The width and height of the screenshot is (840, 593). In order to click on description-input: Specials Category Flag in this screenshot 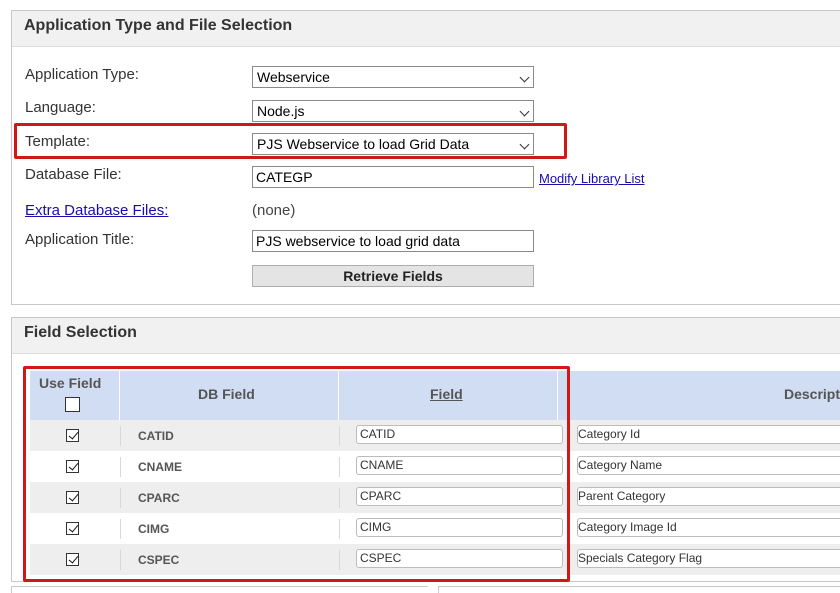, I will do `click(708, 558)`.